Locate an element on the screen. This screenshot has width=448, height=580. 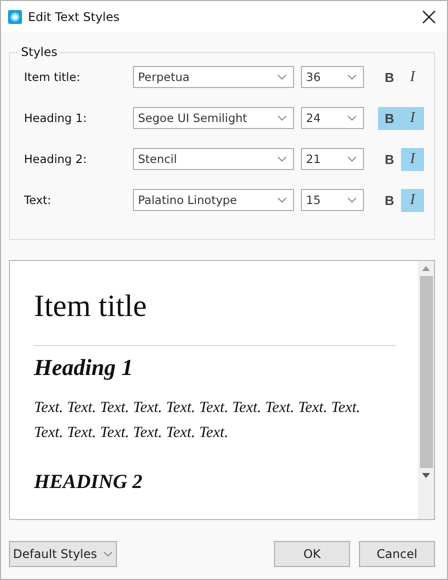
app-icon is located at coordinates (15, 17).